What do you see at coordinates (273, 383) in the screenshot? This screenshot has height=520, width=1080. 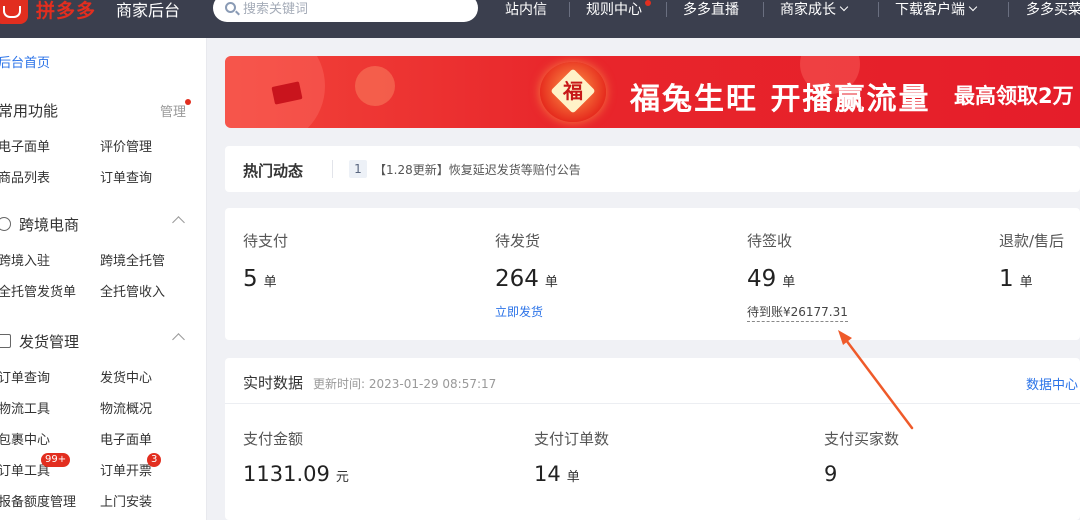 I see `realtime-title: 实时数据` at bounding box center [273, 383].